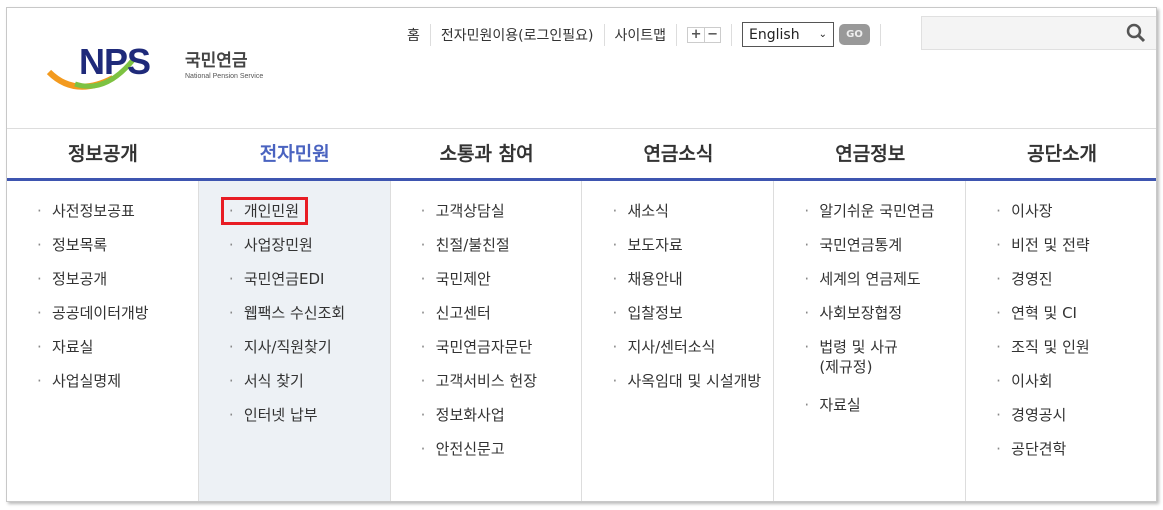 This screenshot has height=510, width=1163. What do you see at coordinates (487, 153) in the screenshot?
I see `nav-participation: 소통과 참여` at bounding box center [487, 153].